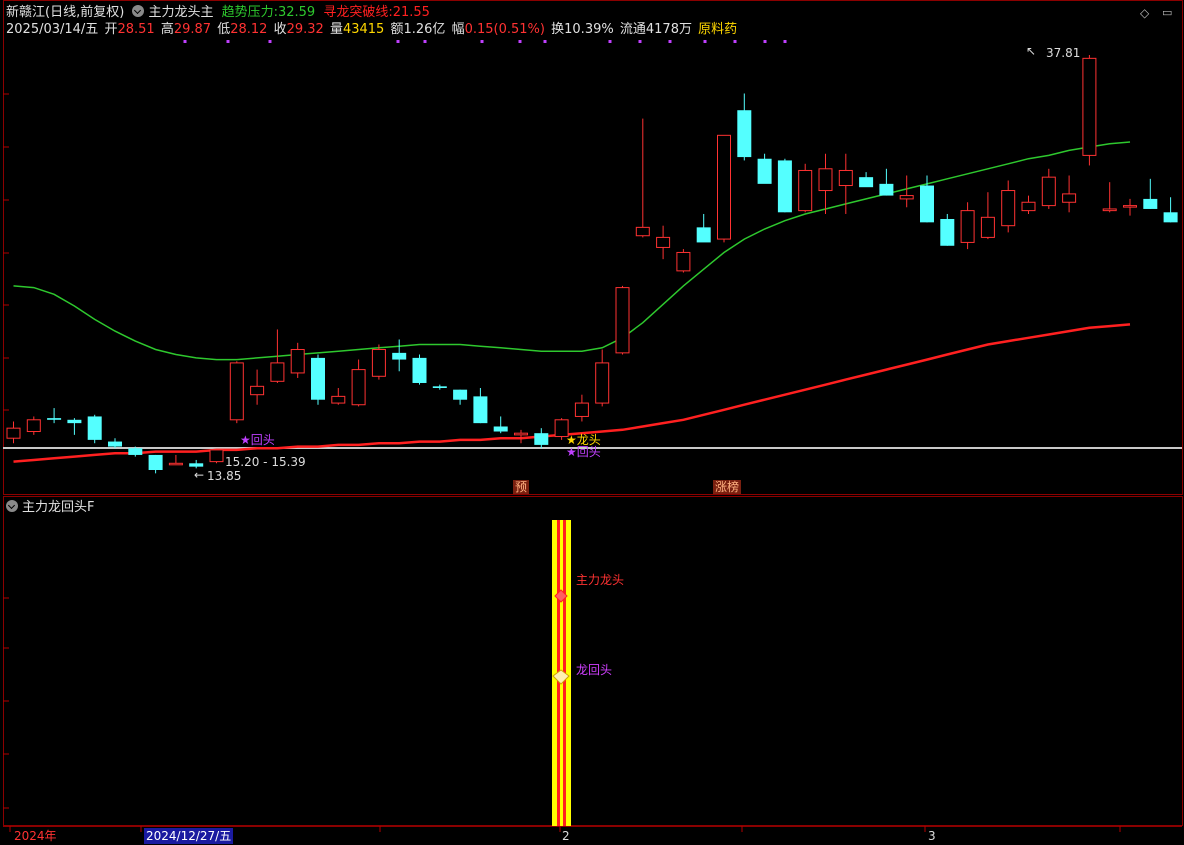  What do you see at coordinates (521, 487) in the screenshot?
I see `yu-tag: 预` at bounding box center [521, 487].